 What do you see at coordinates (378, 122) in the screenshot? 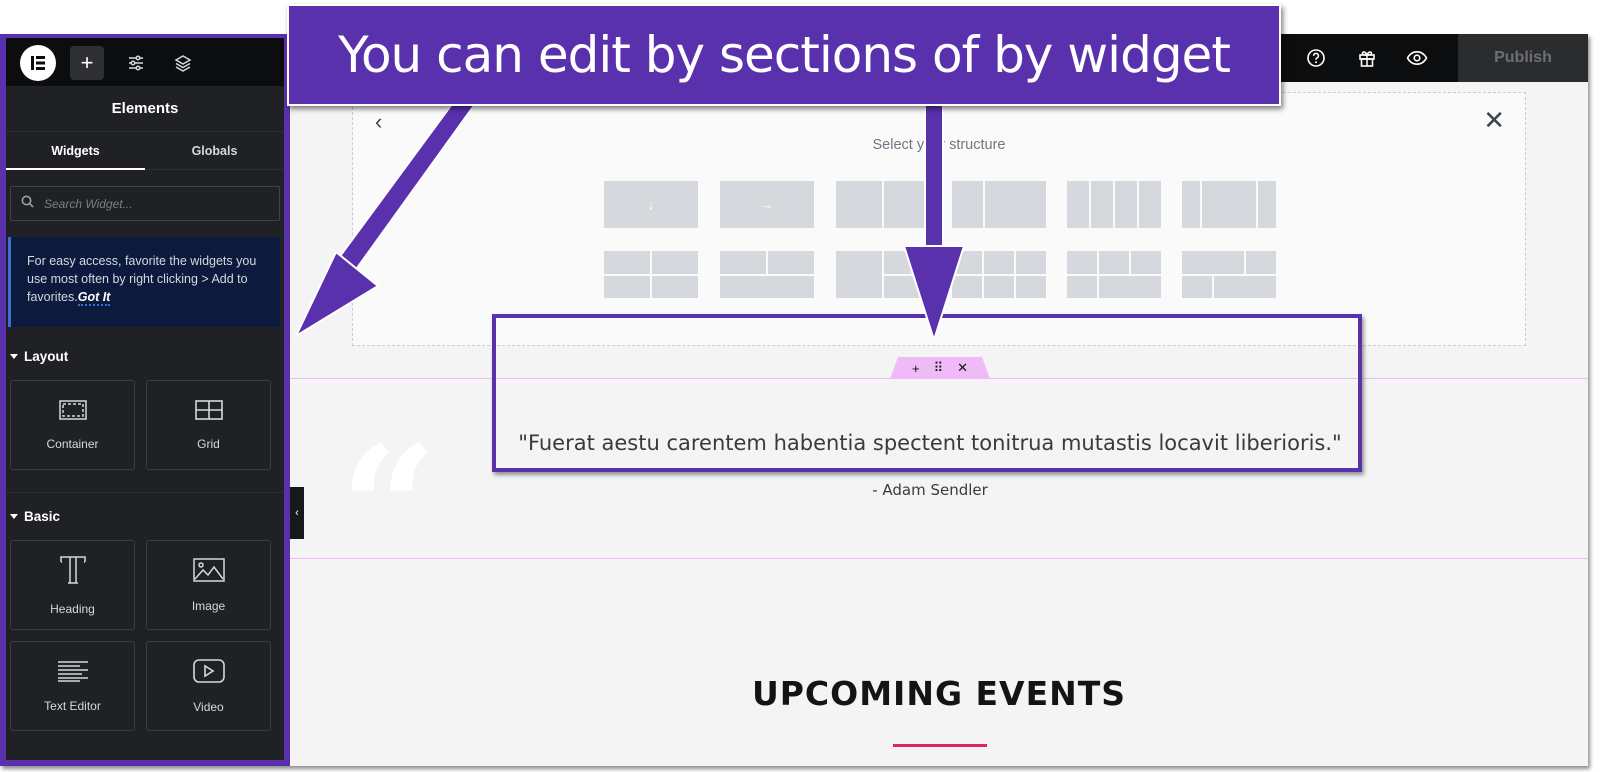
I see `back-chevron-icon: ‹` at bounding box center [378, 122].